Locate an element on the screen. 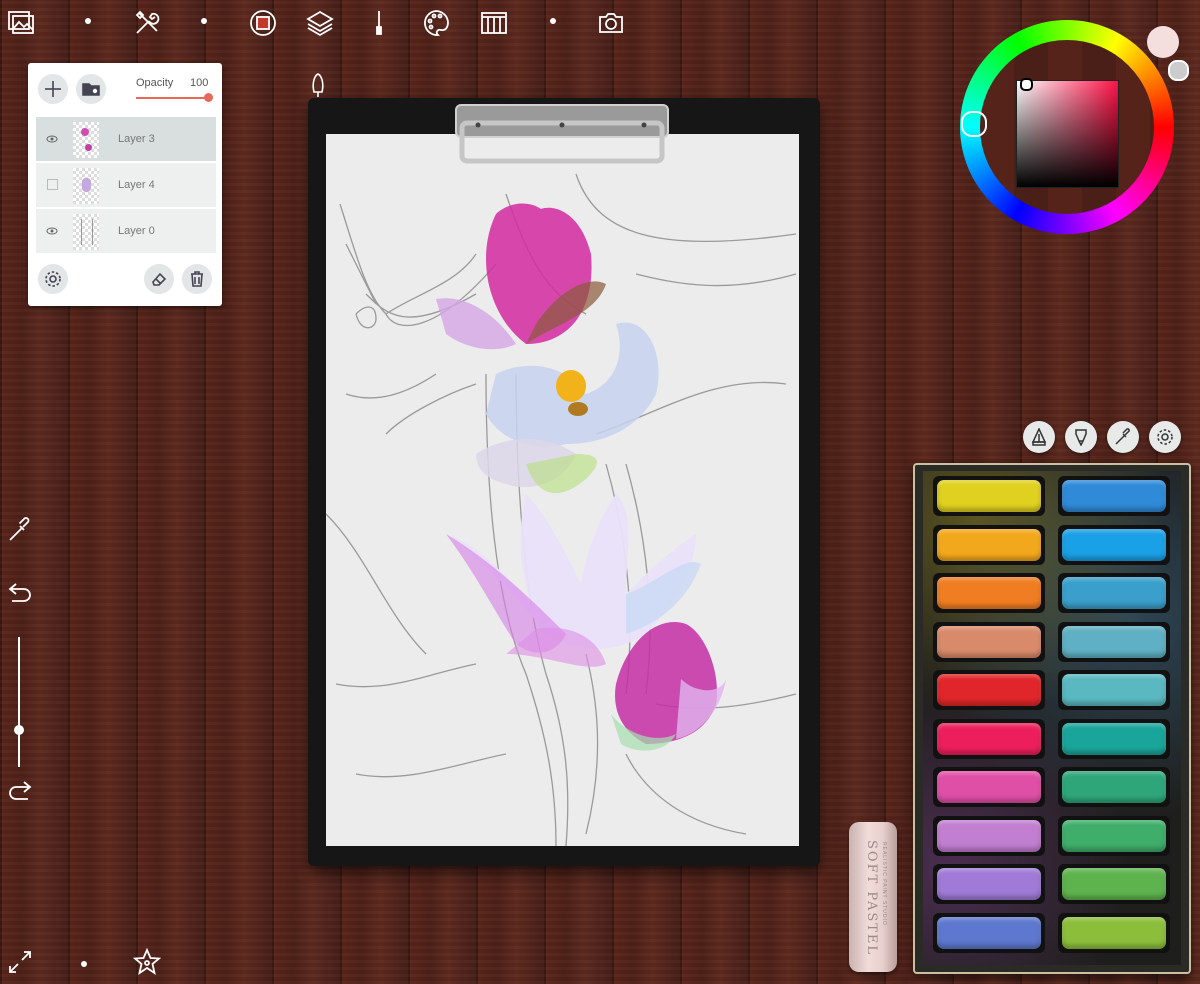 The width and height of the screenshot is (1200, 984). color-pick-button is located at coordinates (1123, 437).